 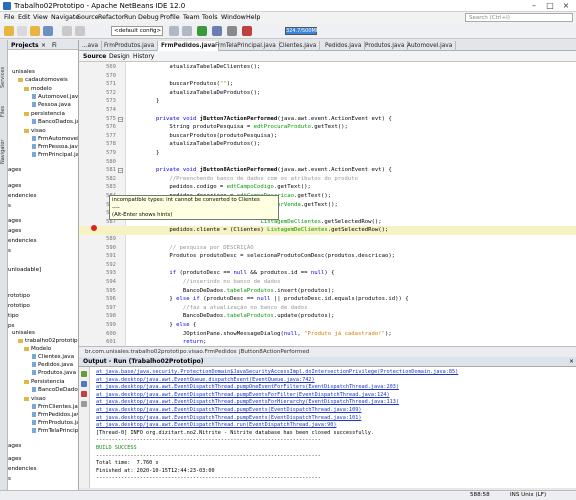 I want to click on tab-projects: Projects, so click(x=25, y=45).